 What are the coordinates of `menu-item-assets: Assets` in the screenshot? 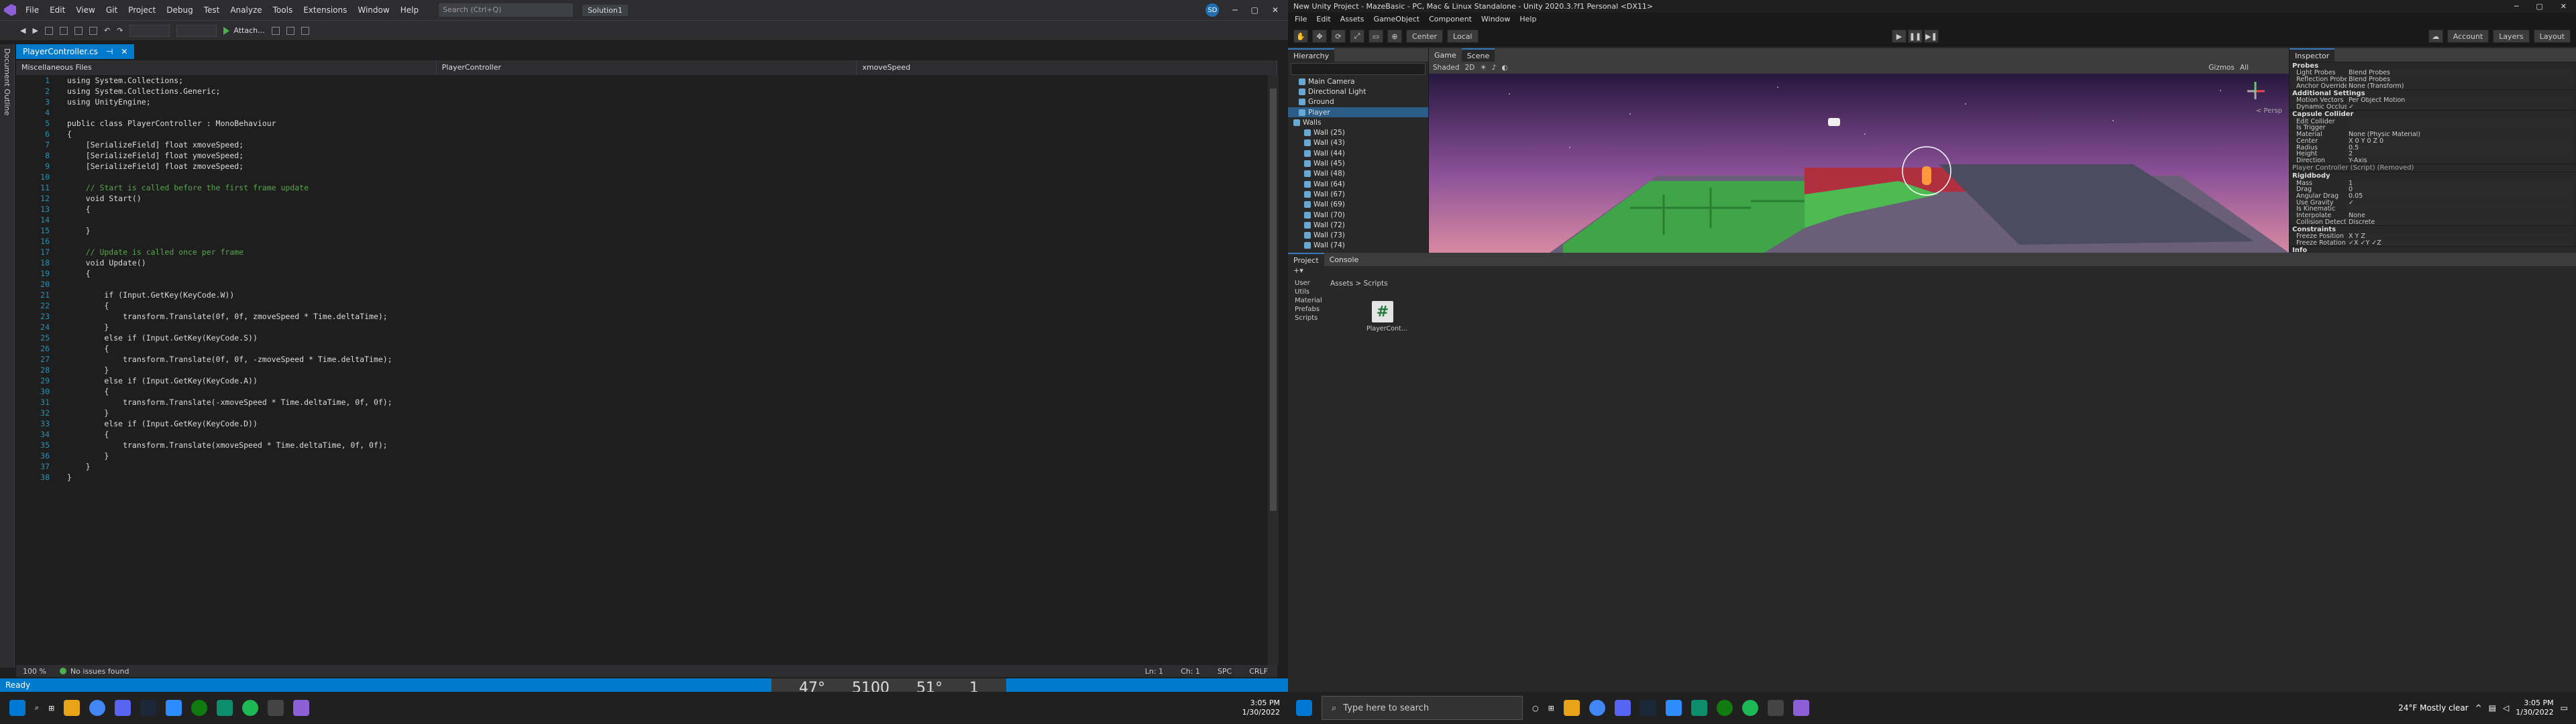 It's located at (1352, 19).